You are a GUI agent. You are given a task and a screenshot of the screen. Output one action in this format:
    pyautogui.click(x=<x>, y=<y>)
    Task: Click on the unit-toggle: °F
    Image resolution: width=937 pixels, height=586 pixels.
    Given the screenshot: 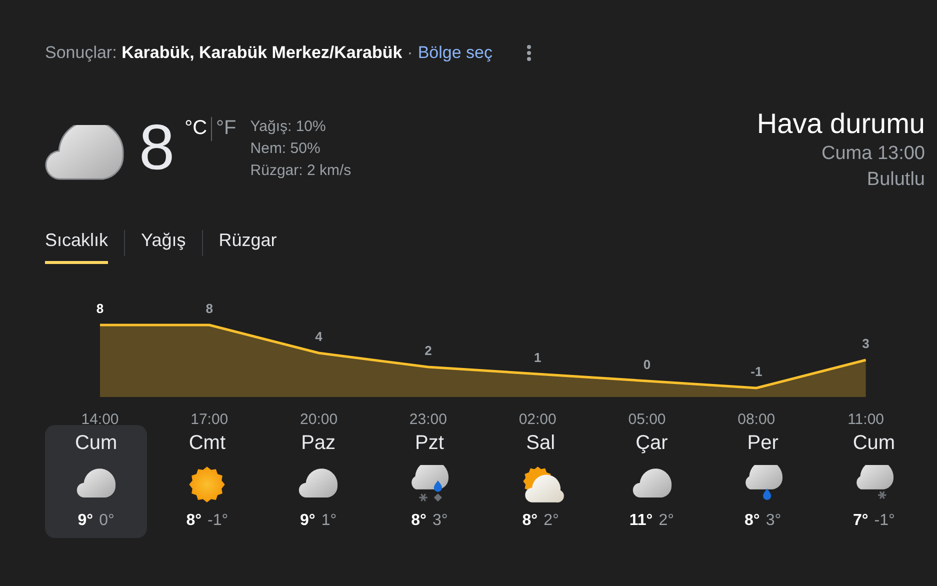 What is the action you would take?
    pyautogui.click(x=226, y=128)
    